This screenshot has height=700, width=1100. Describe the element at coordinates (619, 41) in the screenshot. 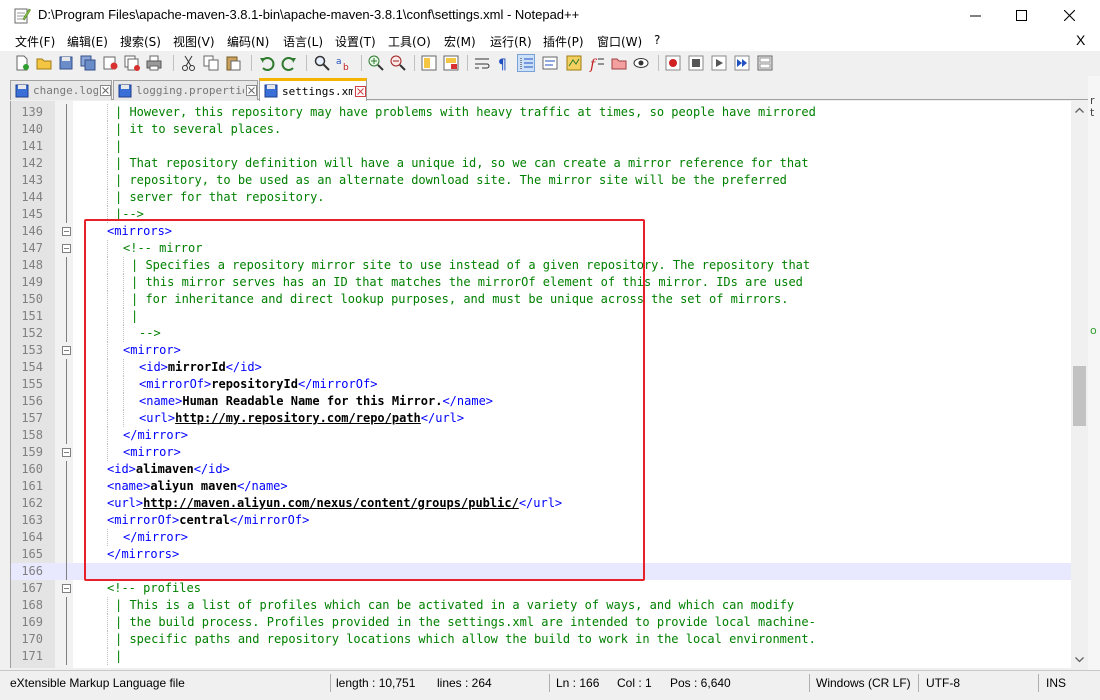

I see `menu-window: 窗口(W)` at that location.